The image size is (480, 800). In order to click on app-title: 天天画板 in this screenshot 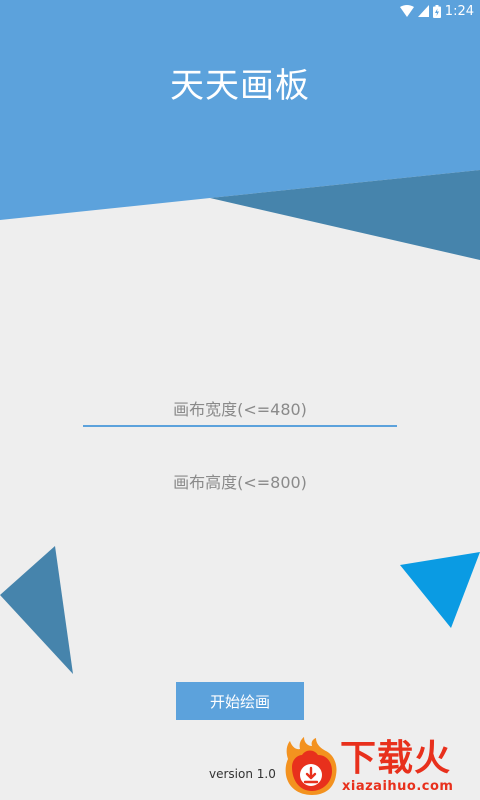, I will do `click(240, 86)`.